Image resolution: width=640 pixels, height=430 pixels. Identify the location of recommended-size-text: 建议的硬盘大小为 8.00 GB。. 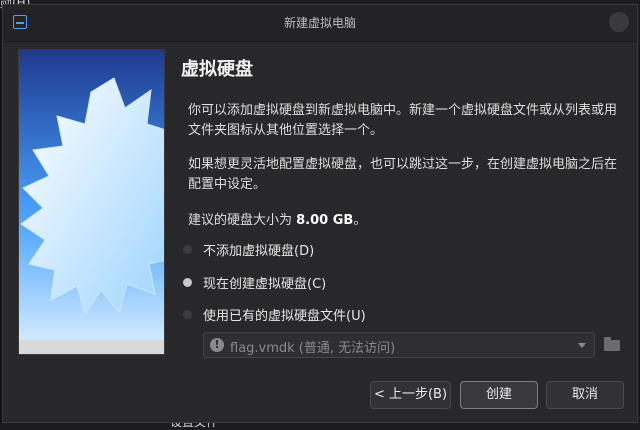
(277, 218).